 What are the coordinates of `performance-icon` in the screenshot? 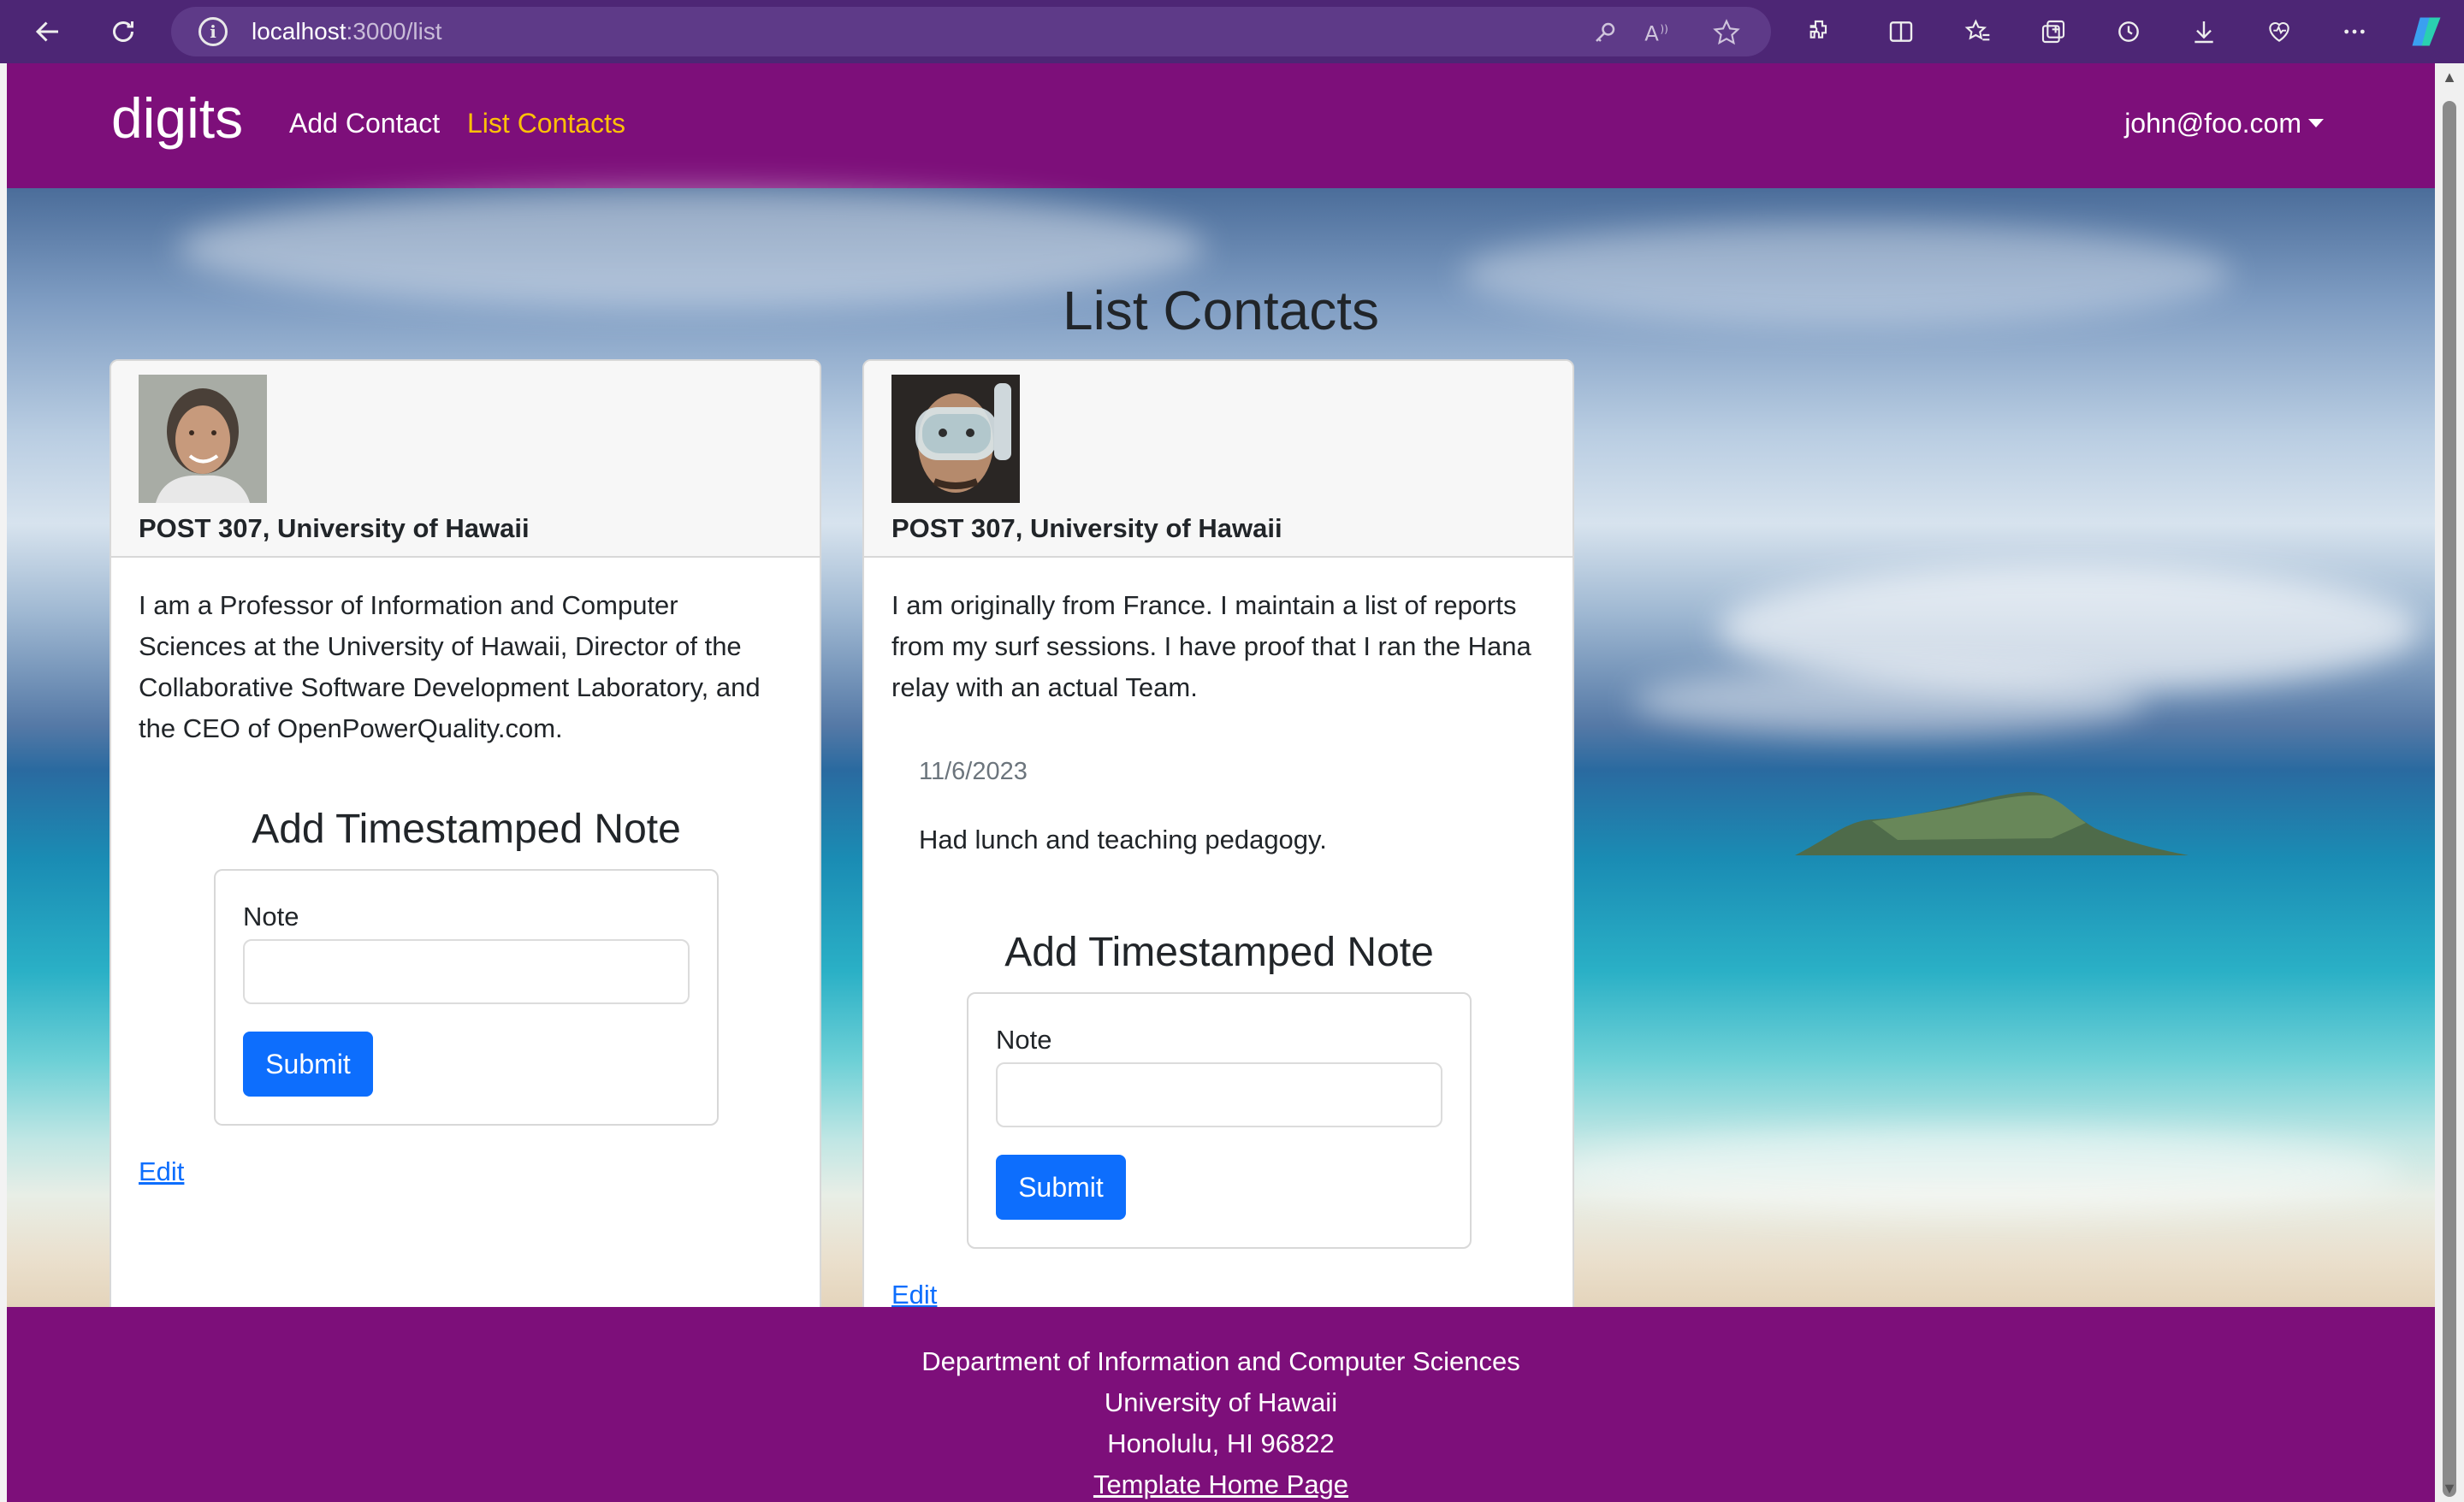 It's located at (2279, 31).